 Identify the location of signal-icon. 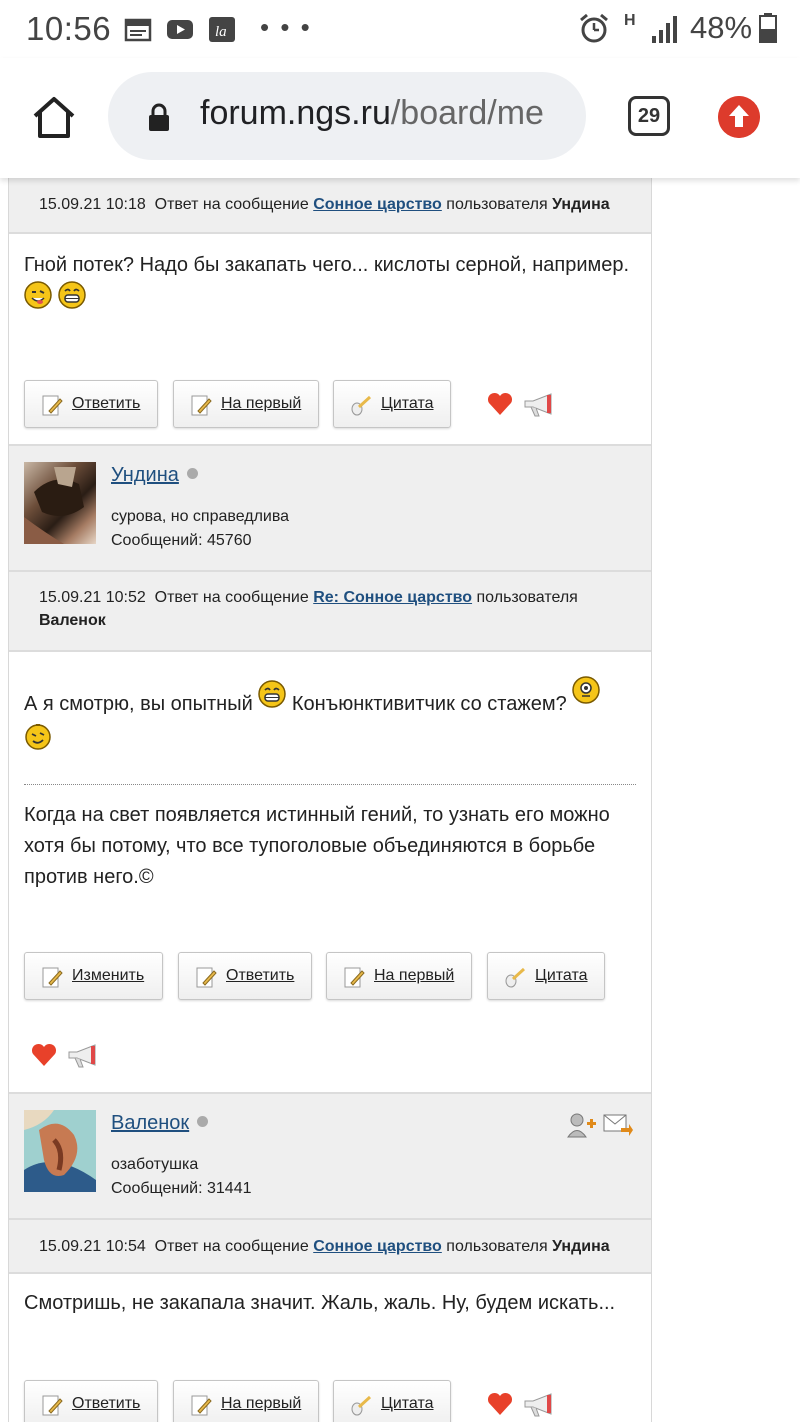
(664, 29).